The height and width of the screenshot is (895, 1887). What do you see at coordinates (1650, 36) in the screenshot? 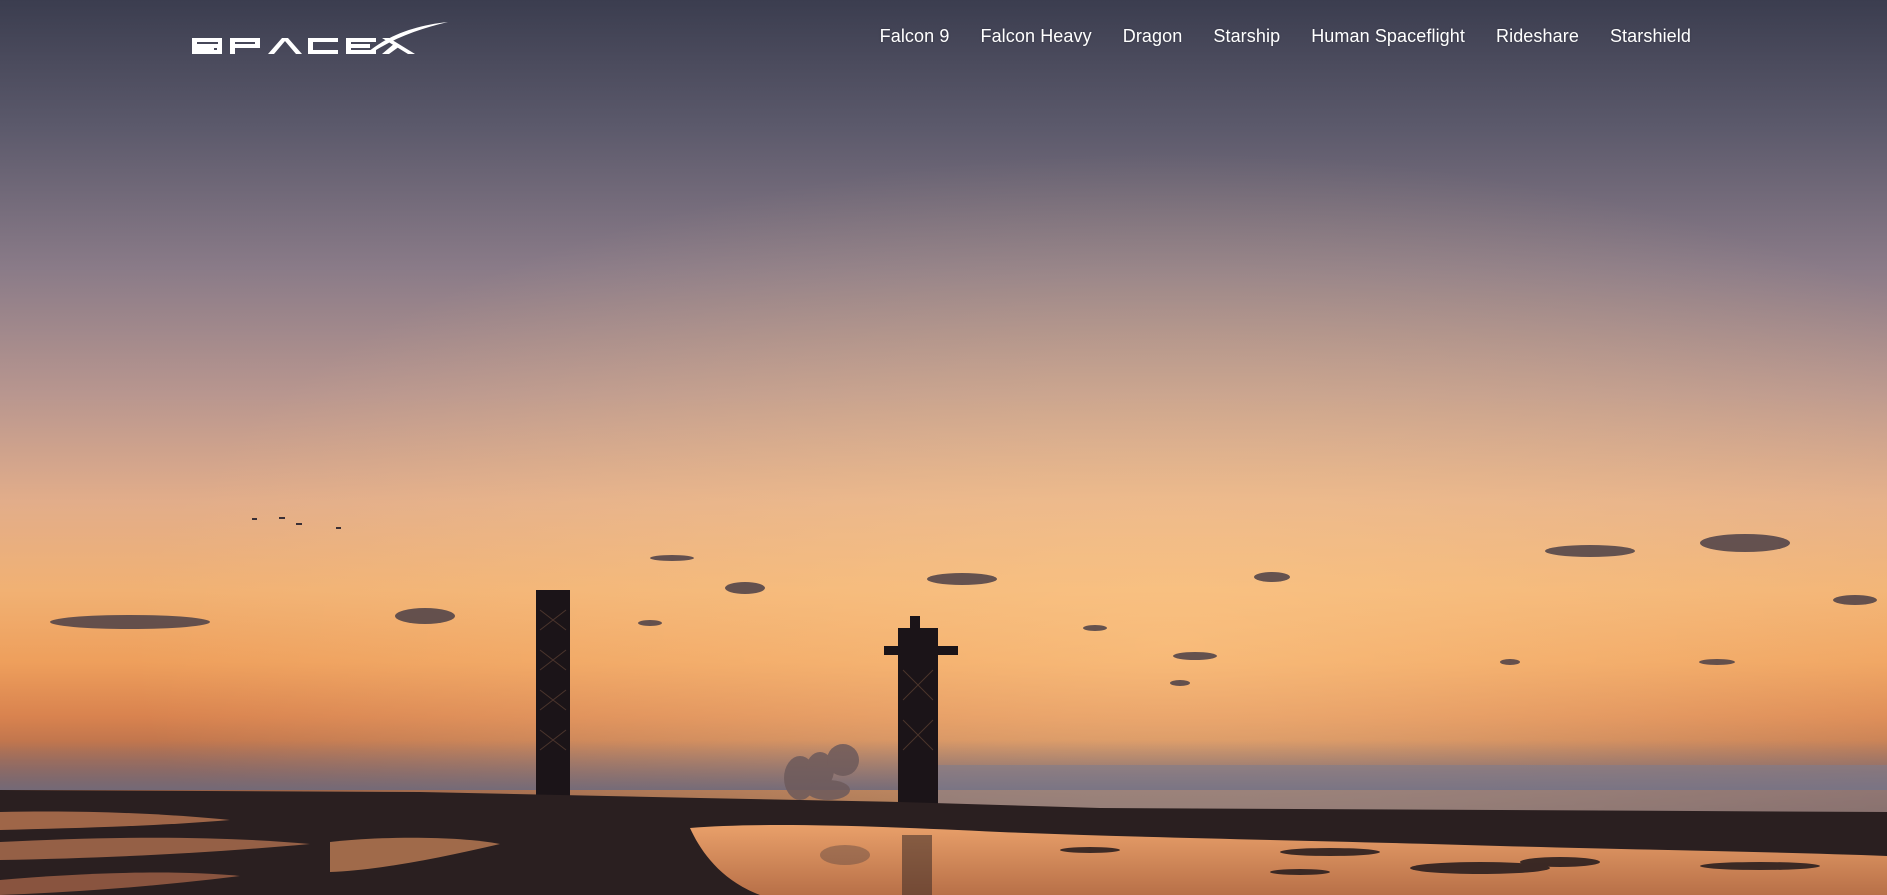
I see `nav-item-starshield: Starshield` at bounding box center [1650, 36].